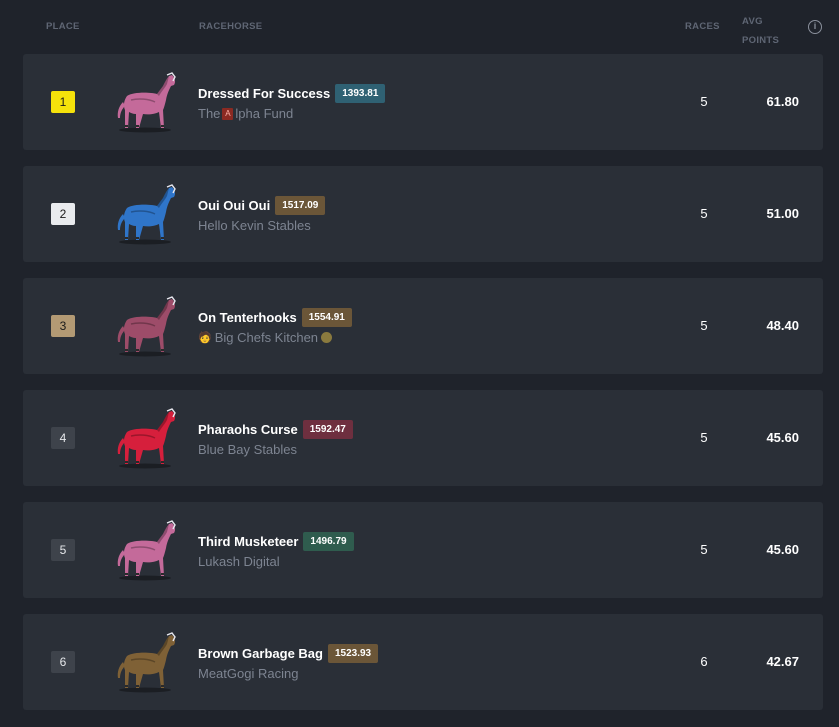 This screenshot has width=839, height=727. Describe the element at coordinates (760, 31) in the screenshot. I see `avg-points-column-header: AVG POINTS` at that location.